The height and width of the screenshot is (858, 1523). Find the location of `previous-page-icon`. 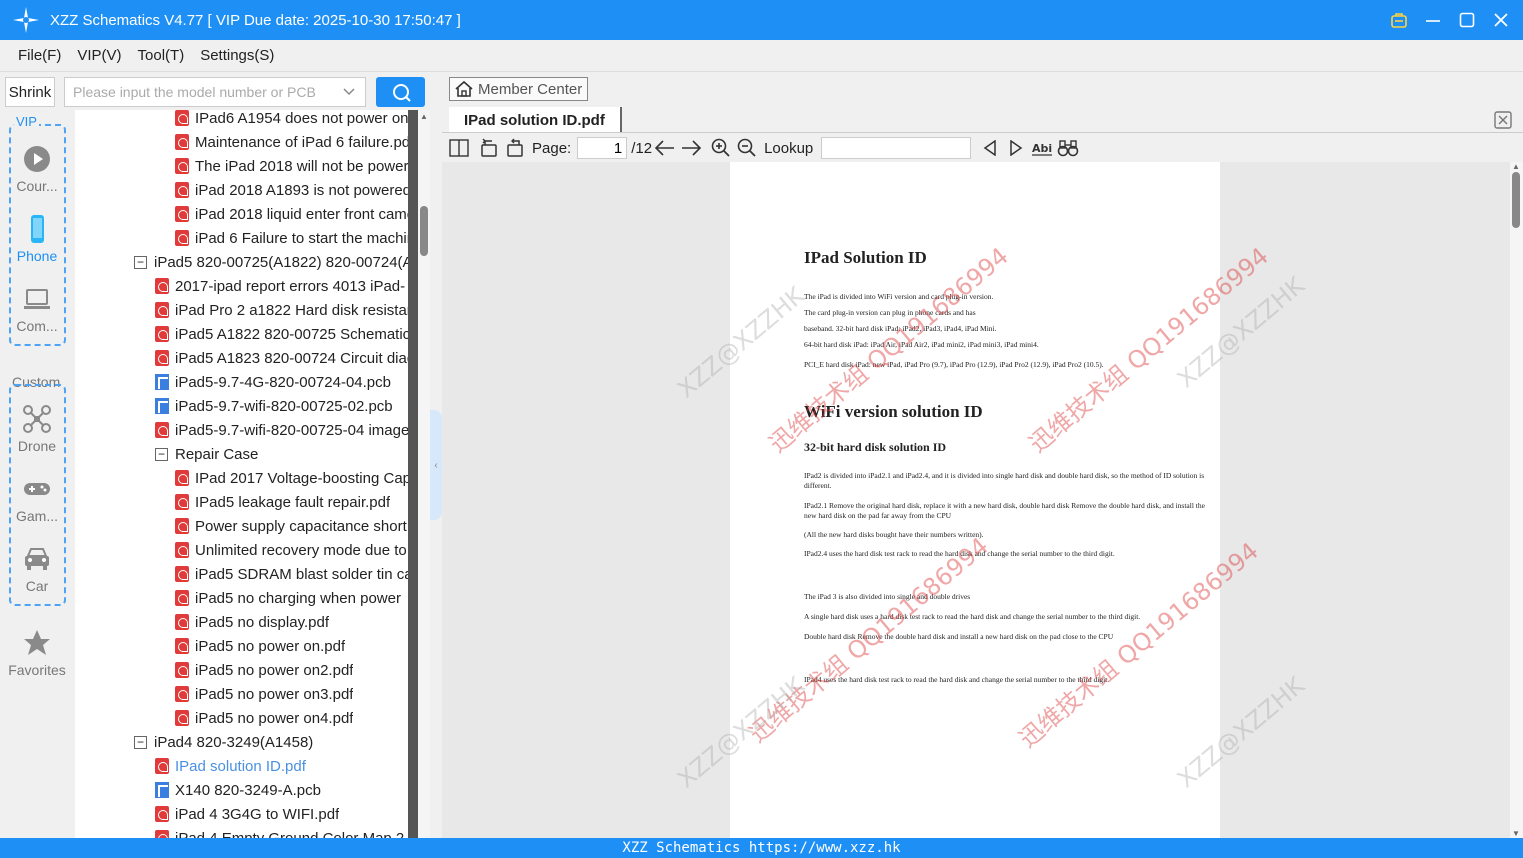

previous-page-icon is located at coordinates (665, 148).